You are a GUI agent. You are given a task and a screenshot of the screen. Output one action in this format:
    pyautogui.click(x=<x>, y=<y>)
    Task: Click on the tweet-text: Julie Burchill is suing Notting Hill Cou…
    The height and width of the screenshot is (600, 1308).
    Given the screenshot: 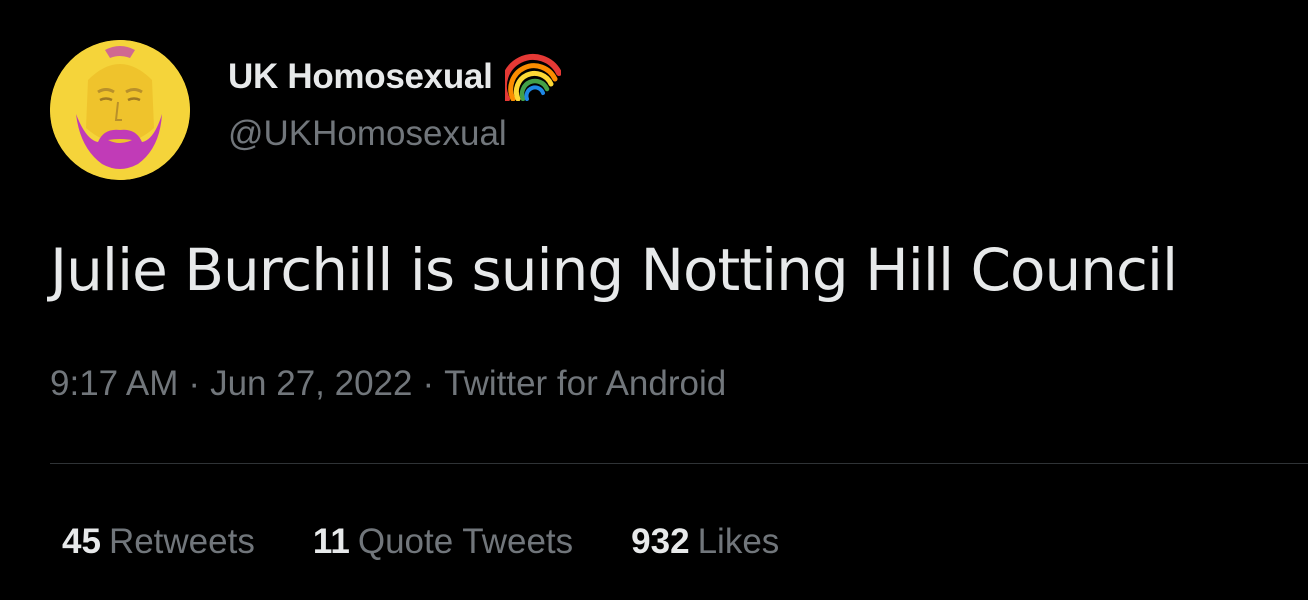 What is the action you would take?
    pyautogui.click(x=614, y=270)
    